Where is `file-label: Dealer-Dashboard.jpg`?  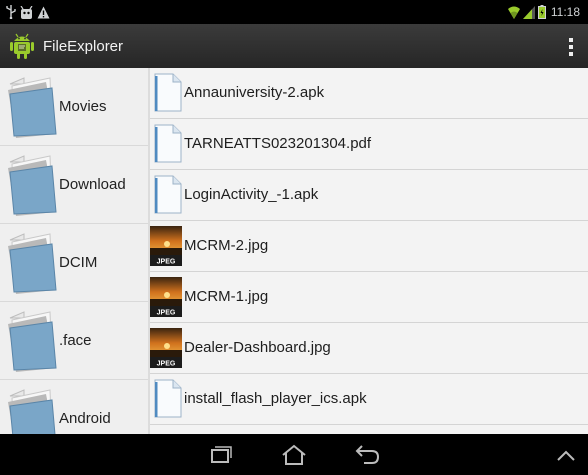 file-label: Dealer-Dashboard.jpg is located at coordinates (257, 347).